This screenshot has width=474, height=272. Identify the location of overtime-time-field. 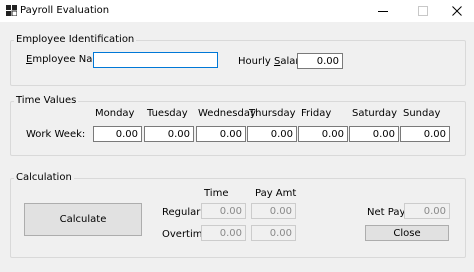
(223, 233).